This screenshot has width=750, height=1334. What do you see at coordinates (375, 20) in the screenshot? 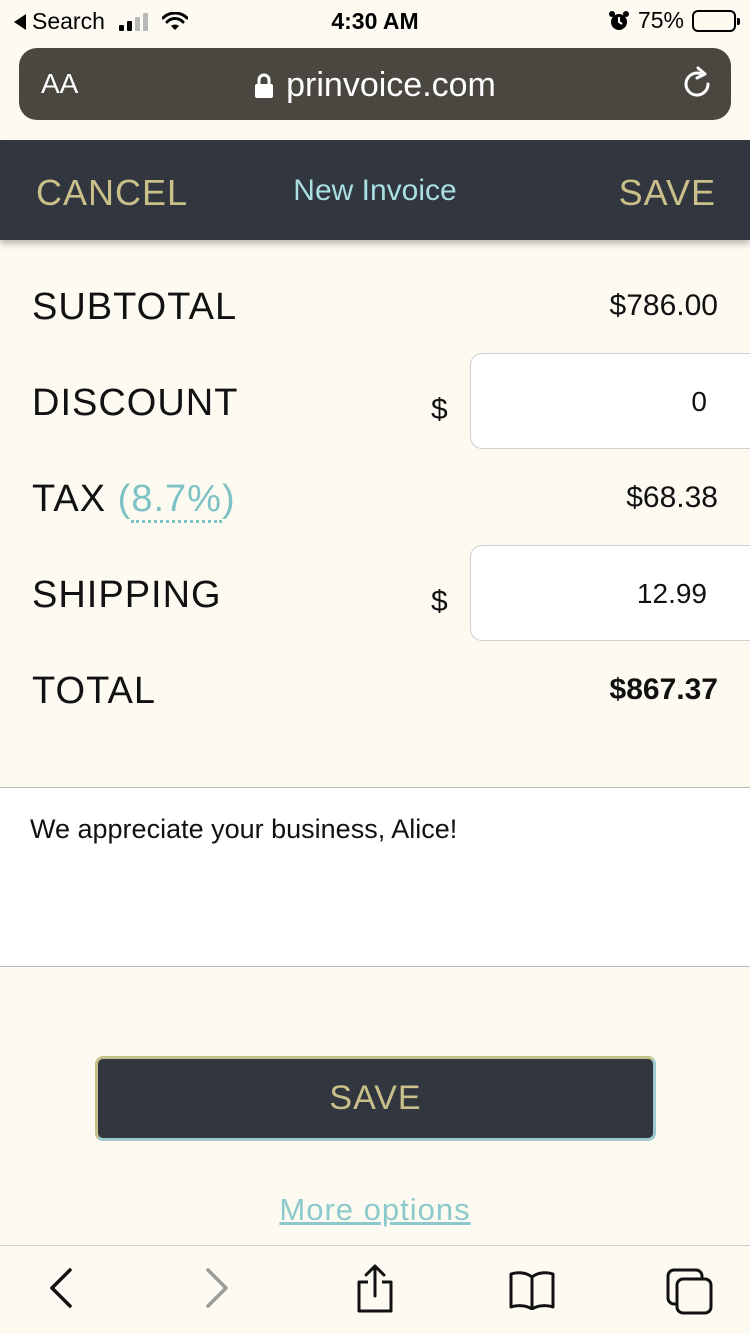
I see `status-bar: Search 4:30 AM 75%` at bounding box center [375, 20].